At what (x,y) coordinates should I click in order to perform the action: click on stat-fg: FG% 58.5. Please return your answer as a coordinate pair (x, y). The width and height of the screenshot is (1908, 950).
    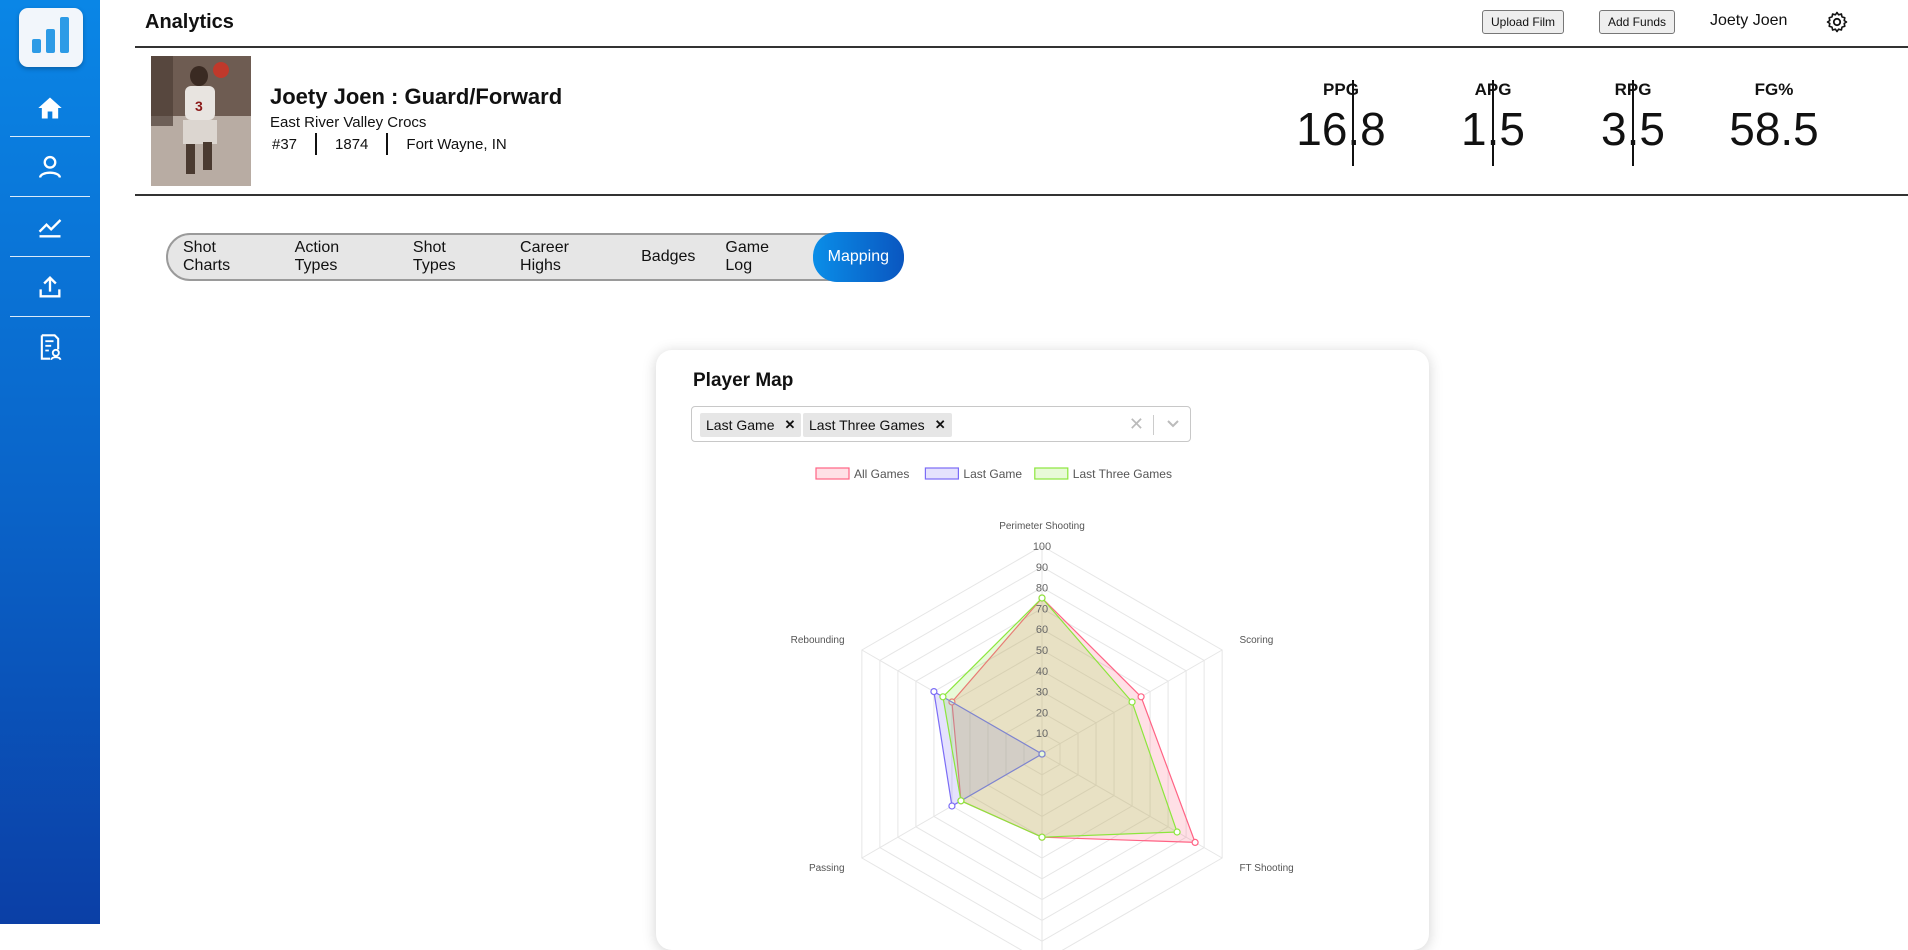
    Looking at the image, I should click on (1774, 118).